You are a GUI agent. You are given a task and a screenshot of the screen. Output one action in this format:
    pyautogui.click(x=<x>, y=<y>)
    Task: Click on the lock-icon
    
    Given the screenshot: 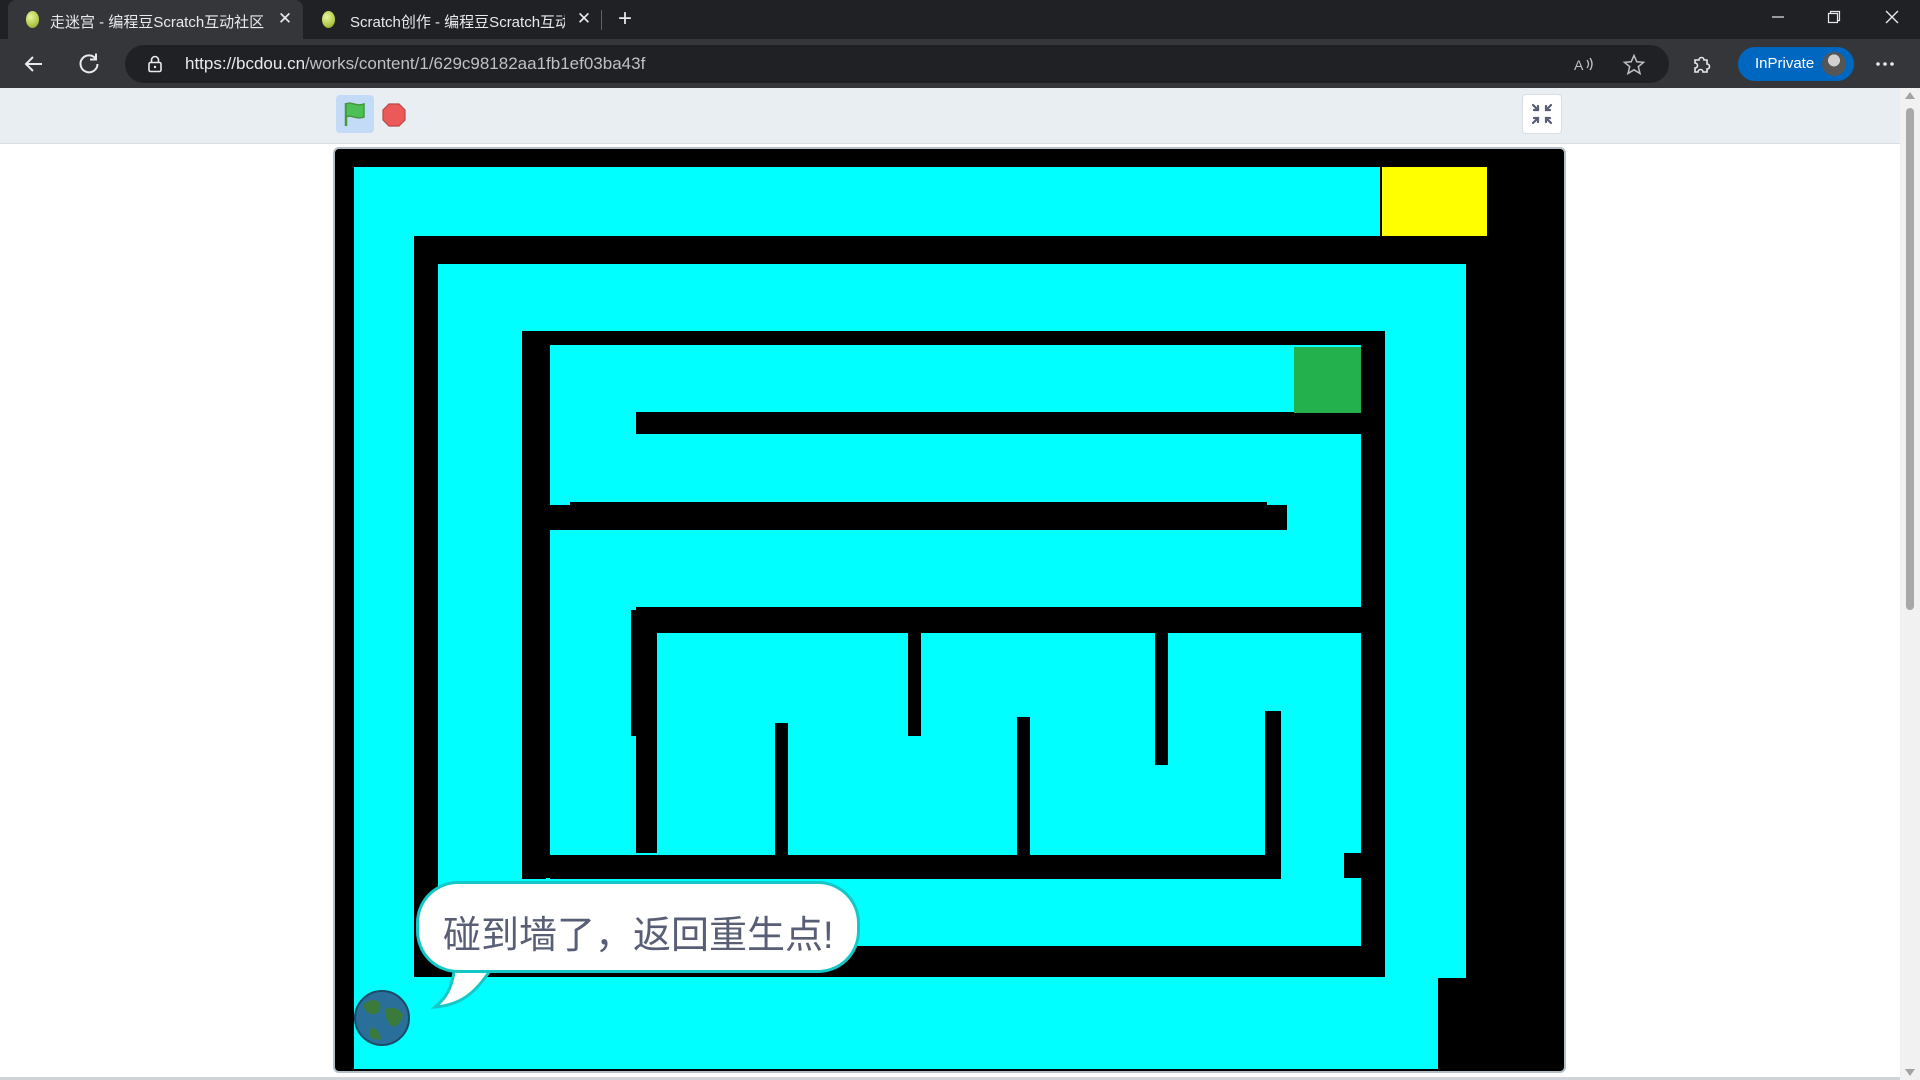 What is the action you would take?
    pyautogui.click(x=155, y=64)
    